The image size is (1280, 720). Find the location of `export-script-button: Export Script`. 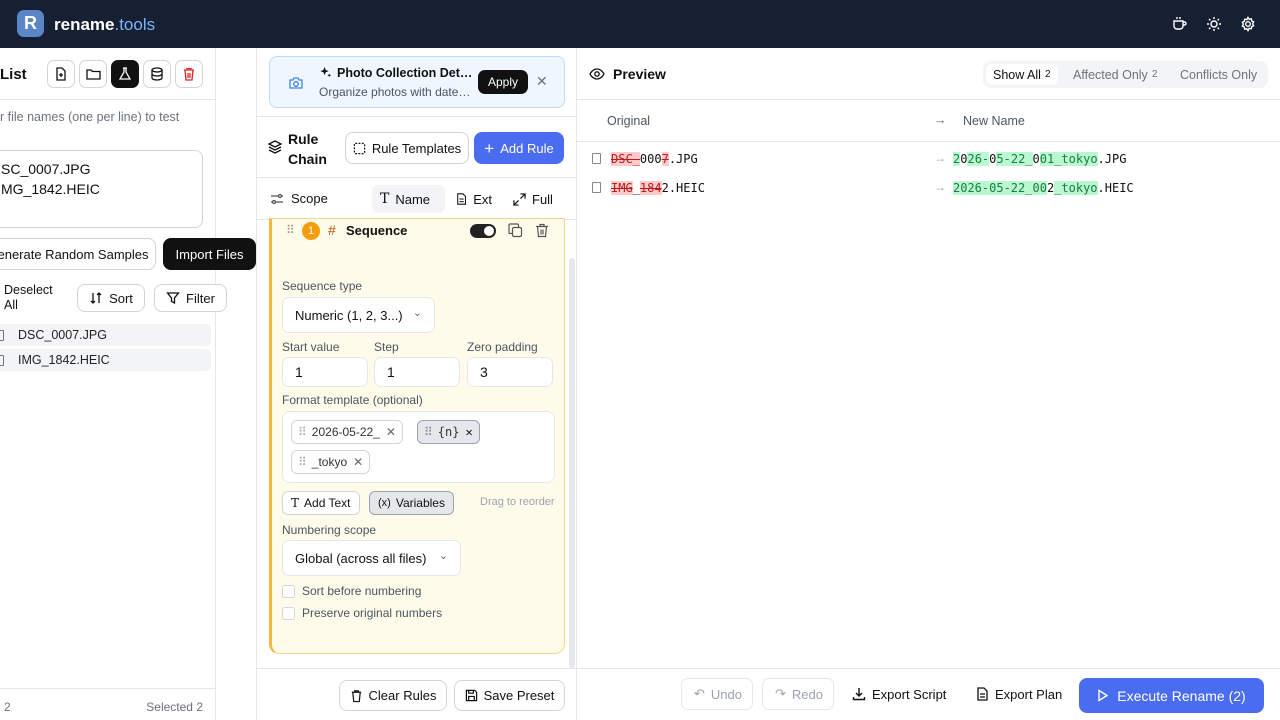

export-script-button: Export Script is located at coordinates (899, 694).